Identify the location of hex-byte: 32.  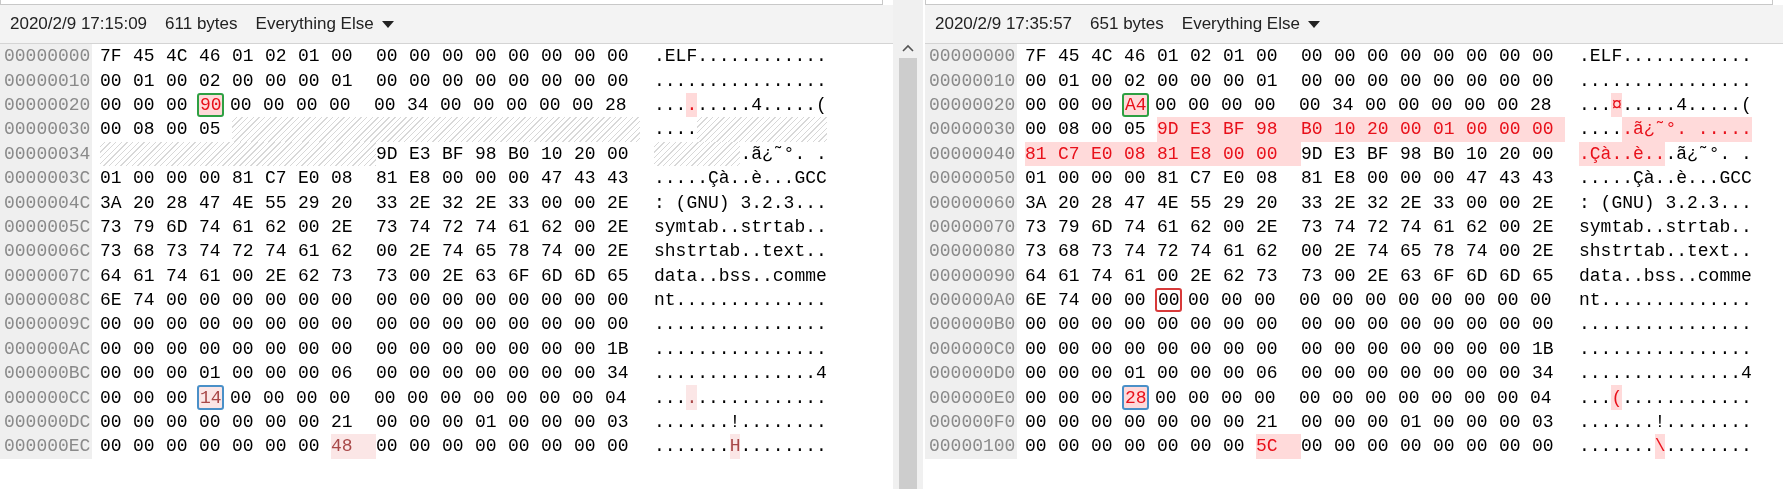
(453, 203).